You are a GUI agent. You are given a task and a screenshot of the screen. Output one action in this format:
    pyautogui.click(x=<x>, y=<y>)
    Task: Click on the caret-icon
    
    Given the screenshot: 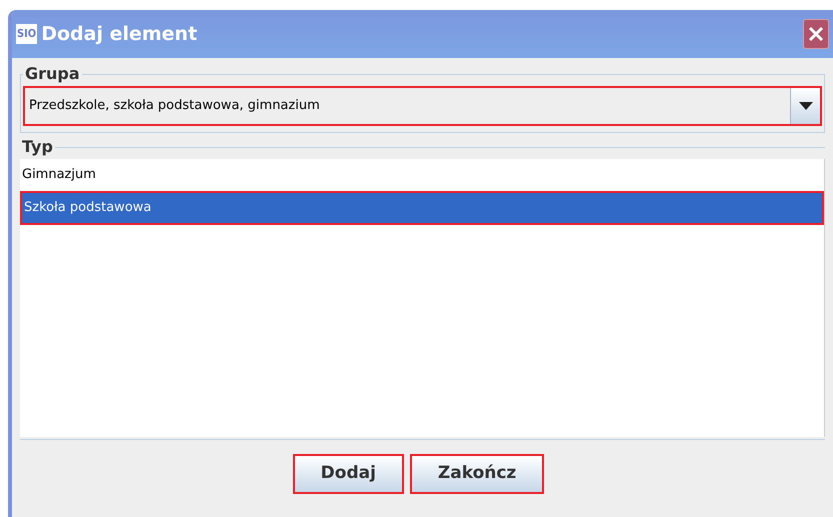 What is the action you would take?
    pyautogui.click(x=805, y=106)
    